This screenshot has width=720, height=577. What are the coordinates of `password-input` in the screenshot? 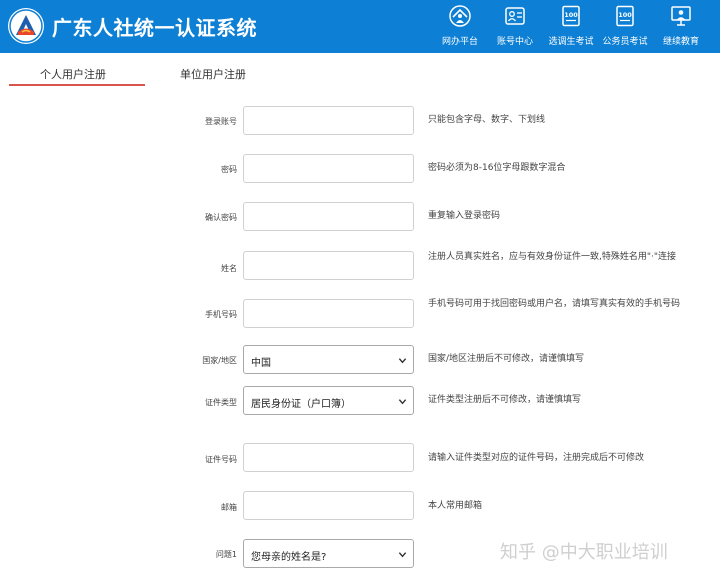 It's located at (328, 168).